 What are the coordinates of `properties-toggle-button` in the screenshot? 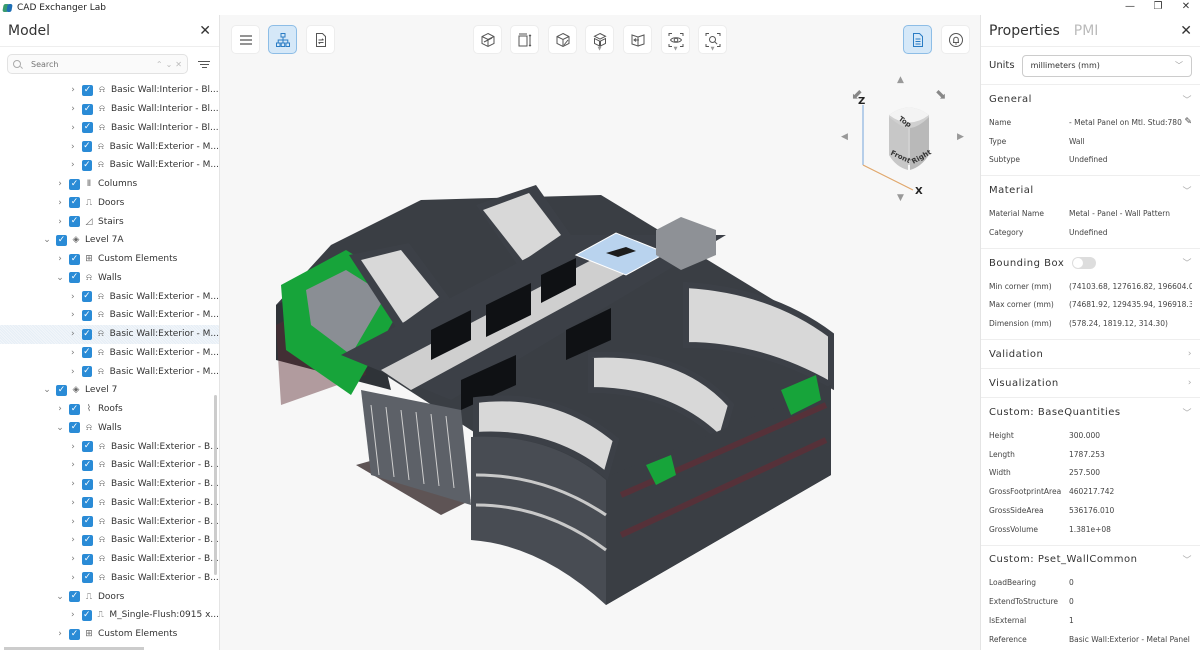 It's located at (917, 39).